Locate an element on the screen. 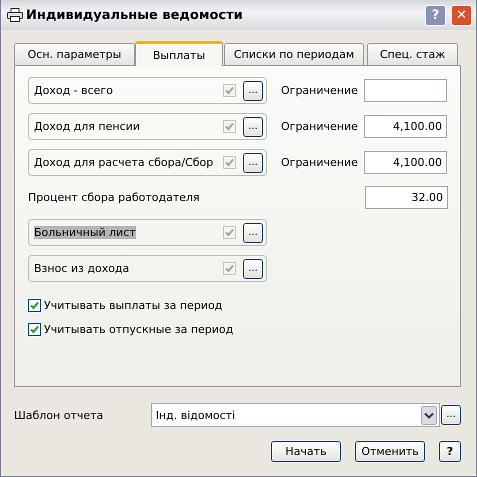 The height and width of the screenshot is (477, 477). percent-label: Процент сбора работодателя is located at coordinates (114, 197).